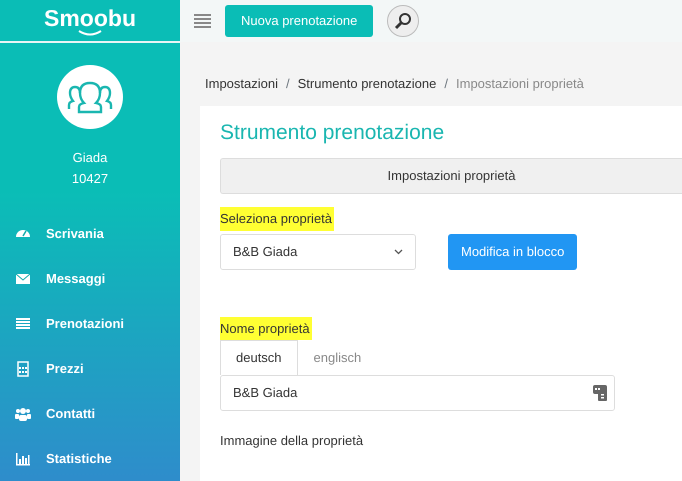 This screenshot has width=682, height=481. Describe the element at coordinates (241, 90) in the screenshot. I see `breadcrumb-item: Impostazioni` at that location.